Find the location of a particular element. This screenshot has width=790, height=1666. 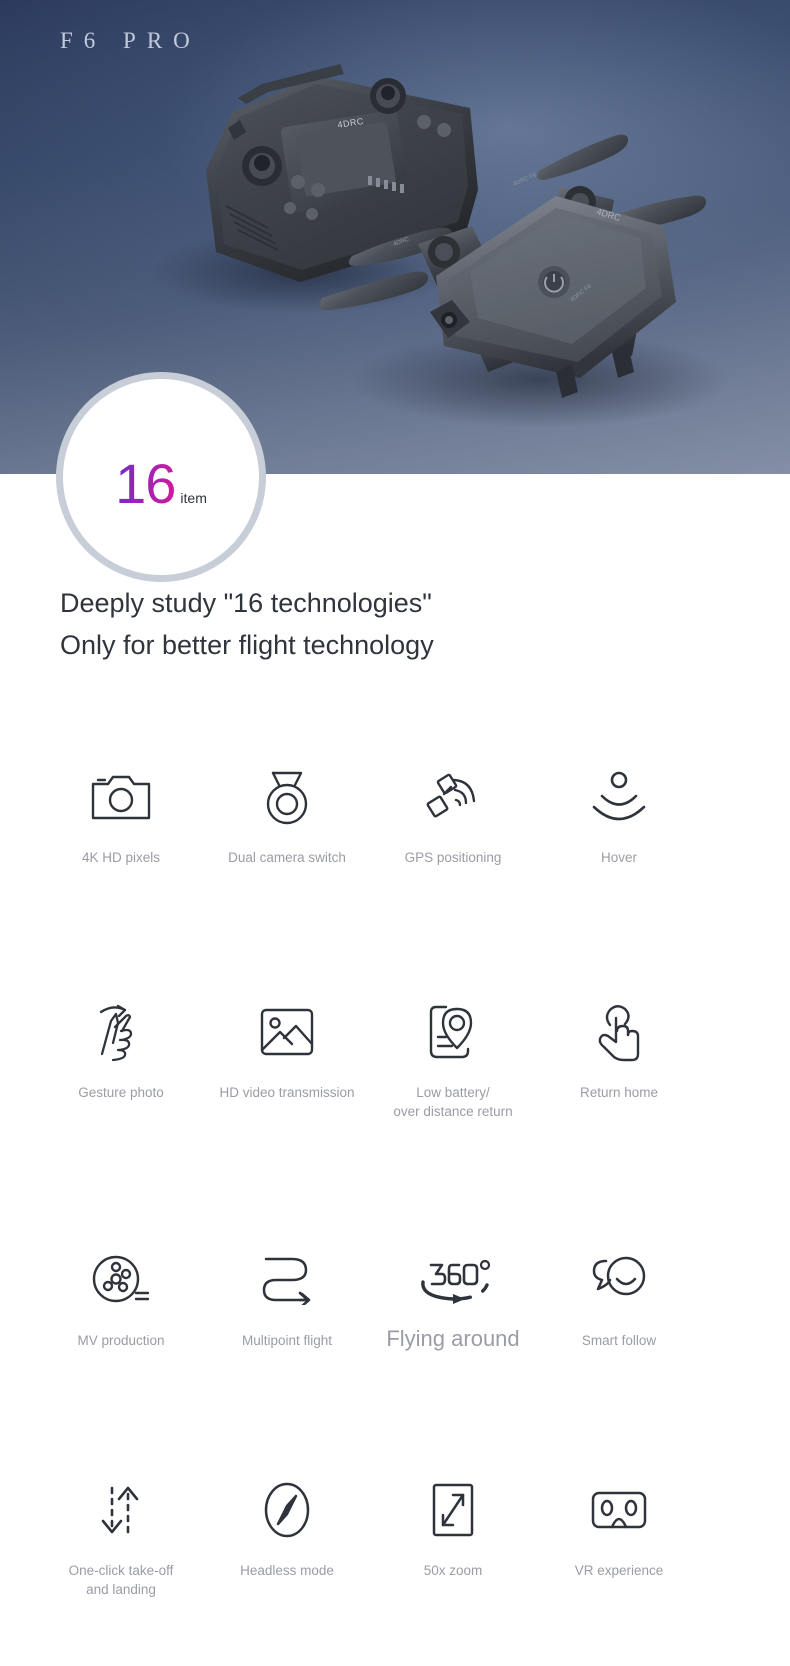

gesture-hand-icon is located at coordinates (121, 1032).